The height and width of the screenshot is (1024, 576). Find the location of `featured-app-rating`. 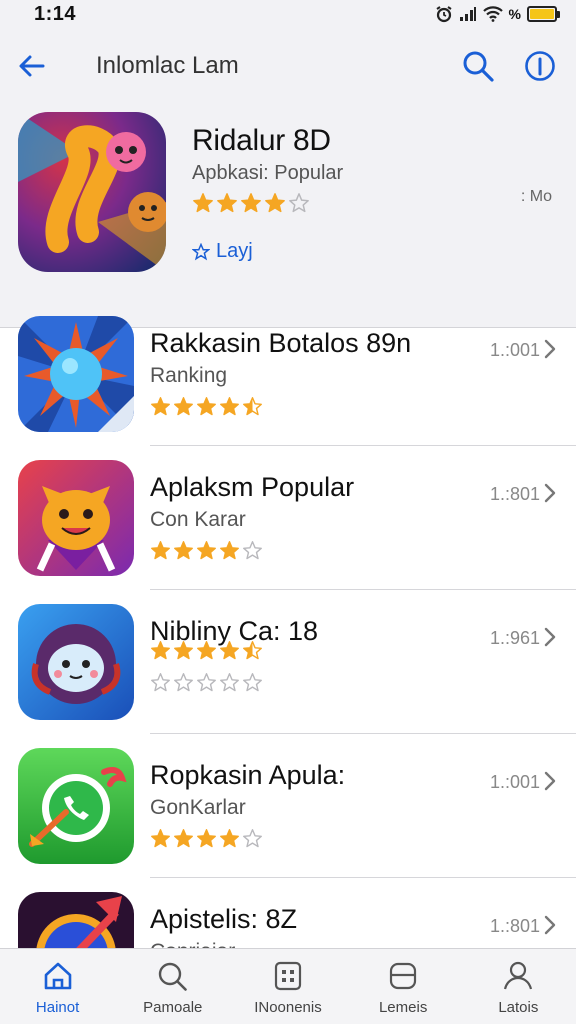

featured-app-rating is located at coordinates (251, 203).